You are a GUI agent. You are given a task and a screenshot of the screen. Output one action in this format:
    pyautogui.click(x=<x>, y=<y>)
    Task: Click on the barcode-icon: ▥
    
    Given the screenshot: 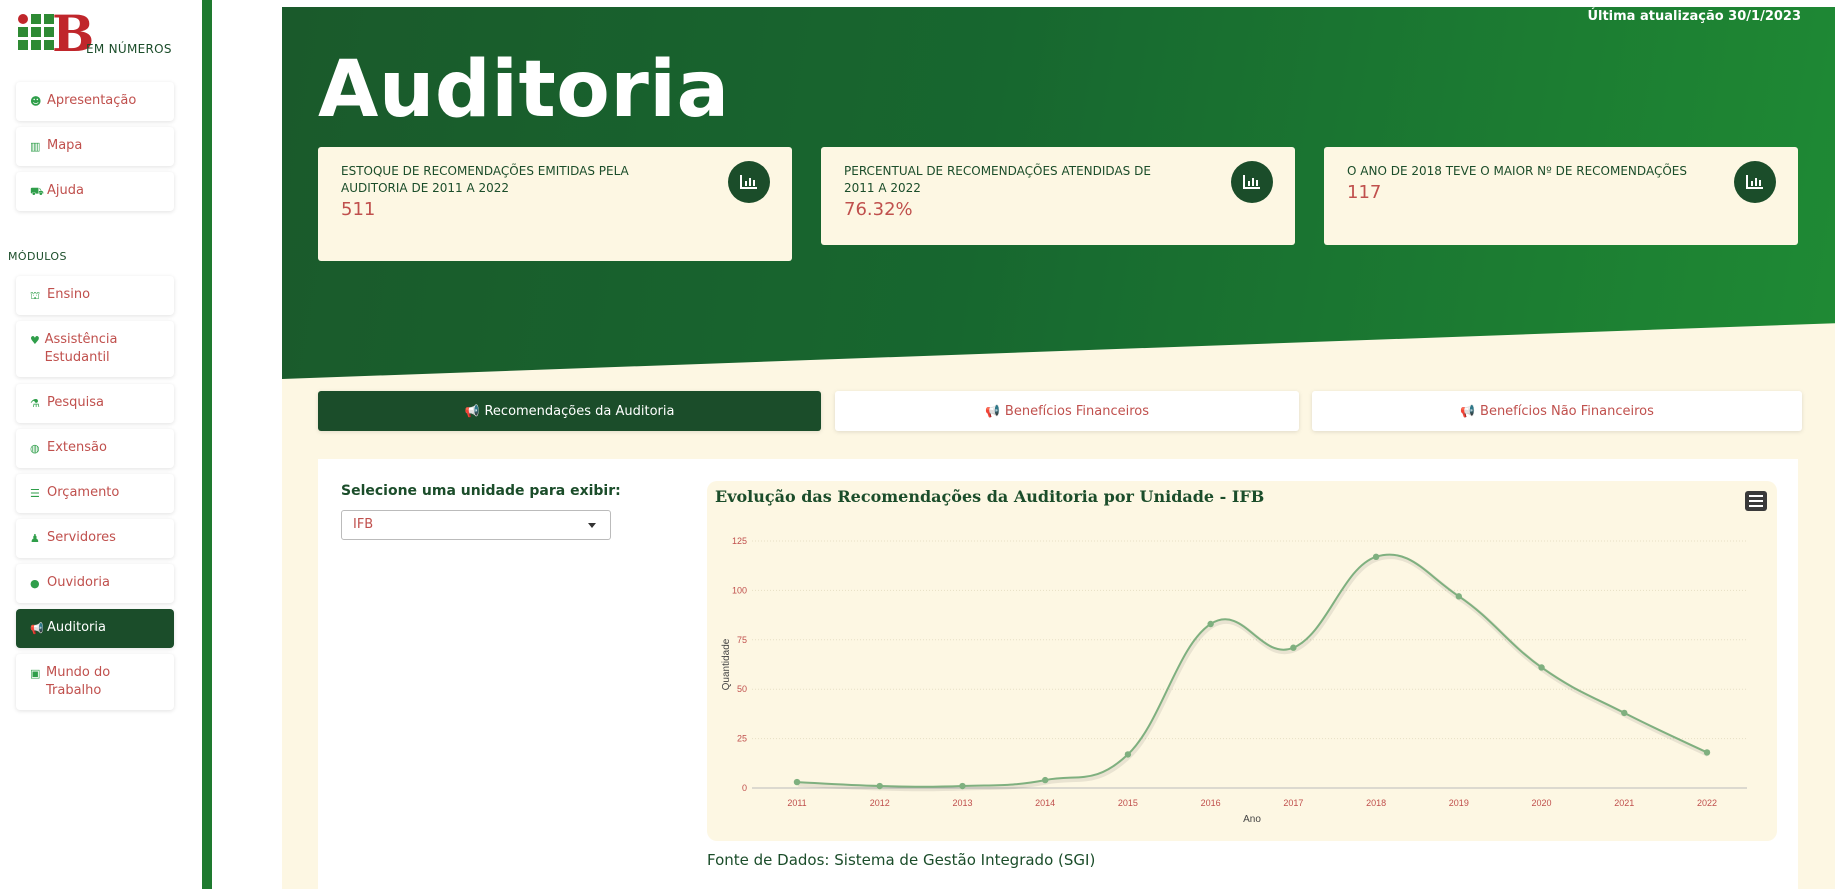 What is the action you would take?
    pyautogui.click(x=35, y=146)
    